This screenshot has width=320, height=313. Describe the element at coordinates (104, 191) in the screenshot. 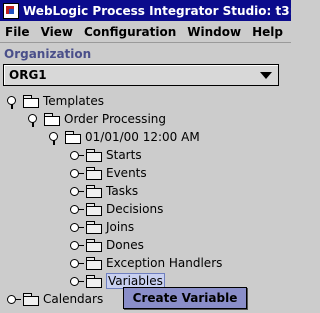

I see `tree-node-tasks: Tasks` at that location.